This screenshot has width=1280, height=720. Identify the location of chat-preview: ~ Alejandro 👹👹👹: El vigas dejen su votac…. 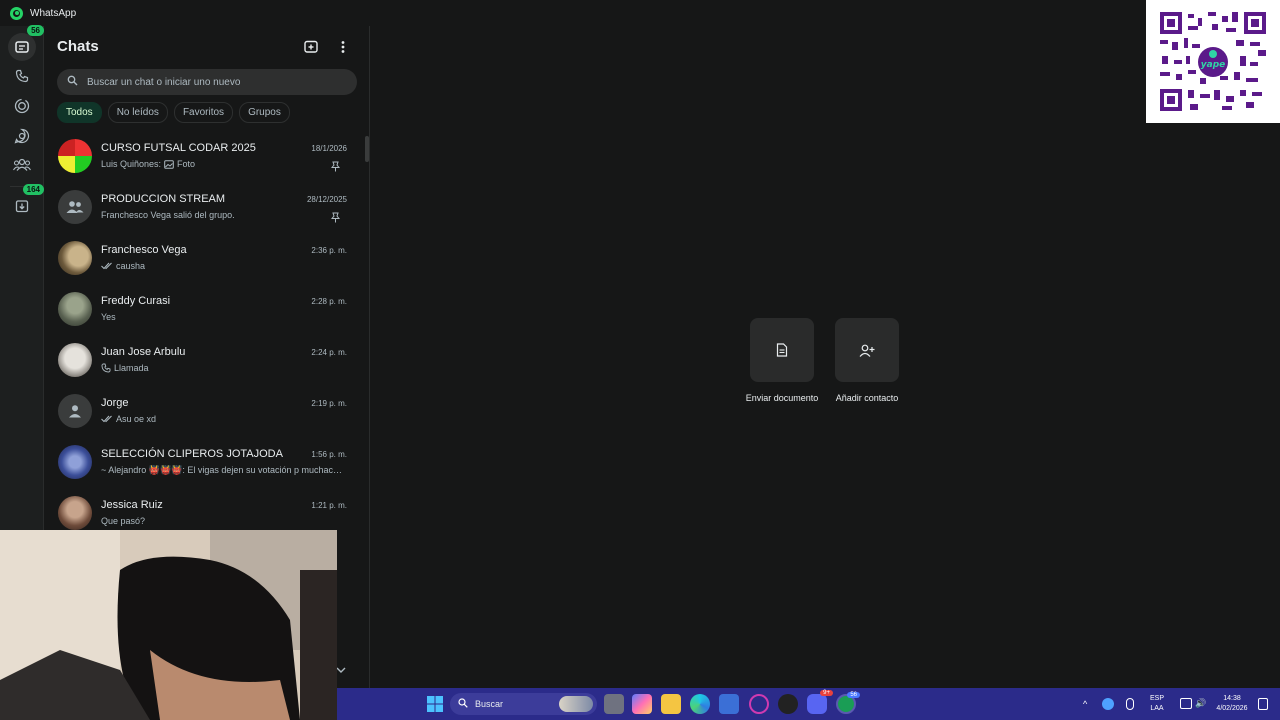
(223, 470).